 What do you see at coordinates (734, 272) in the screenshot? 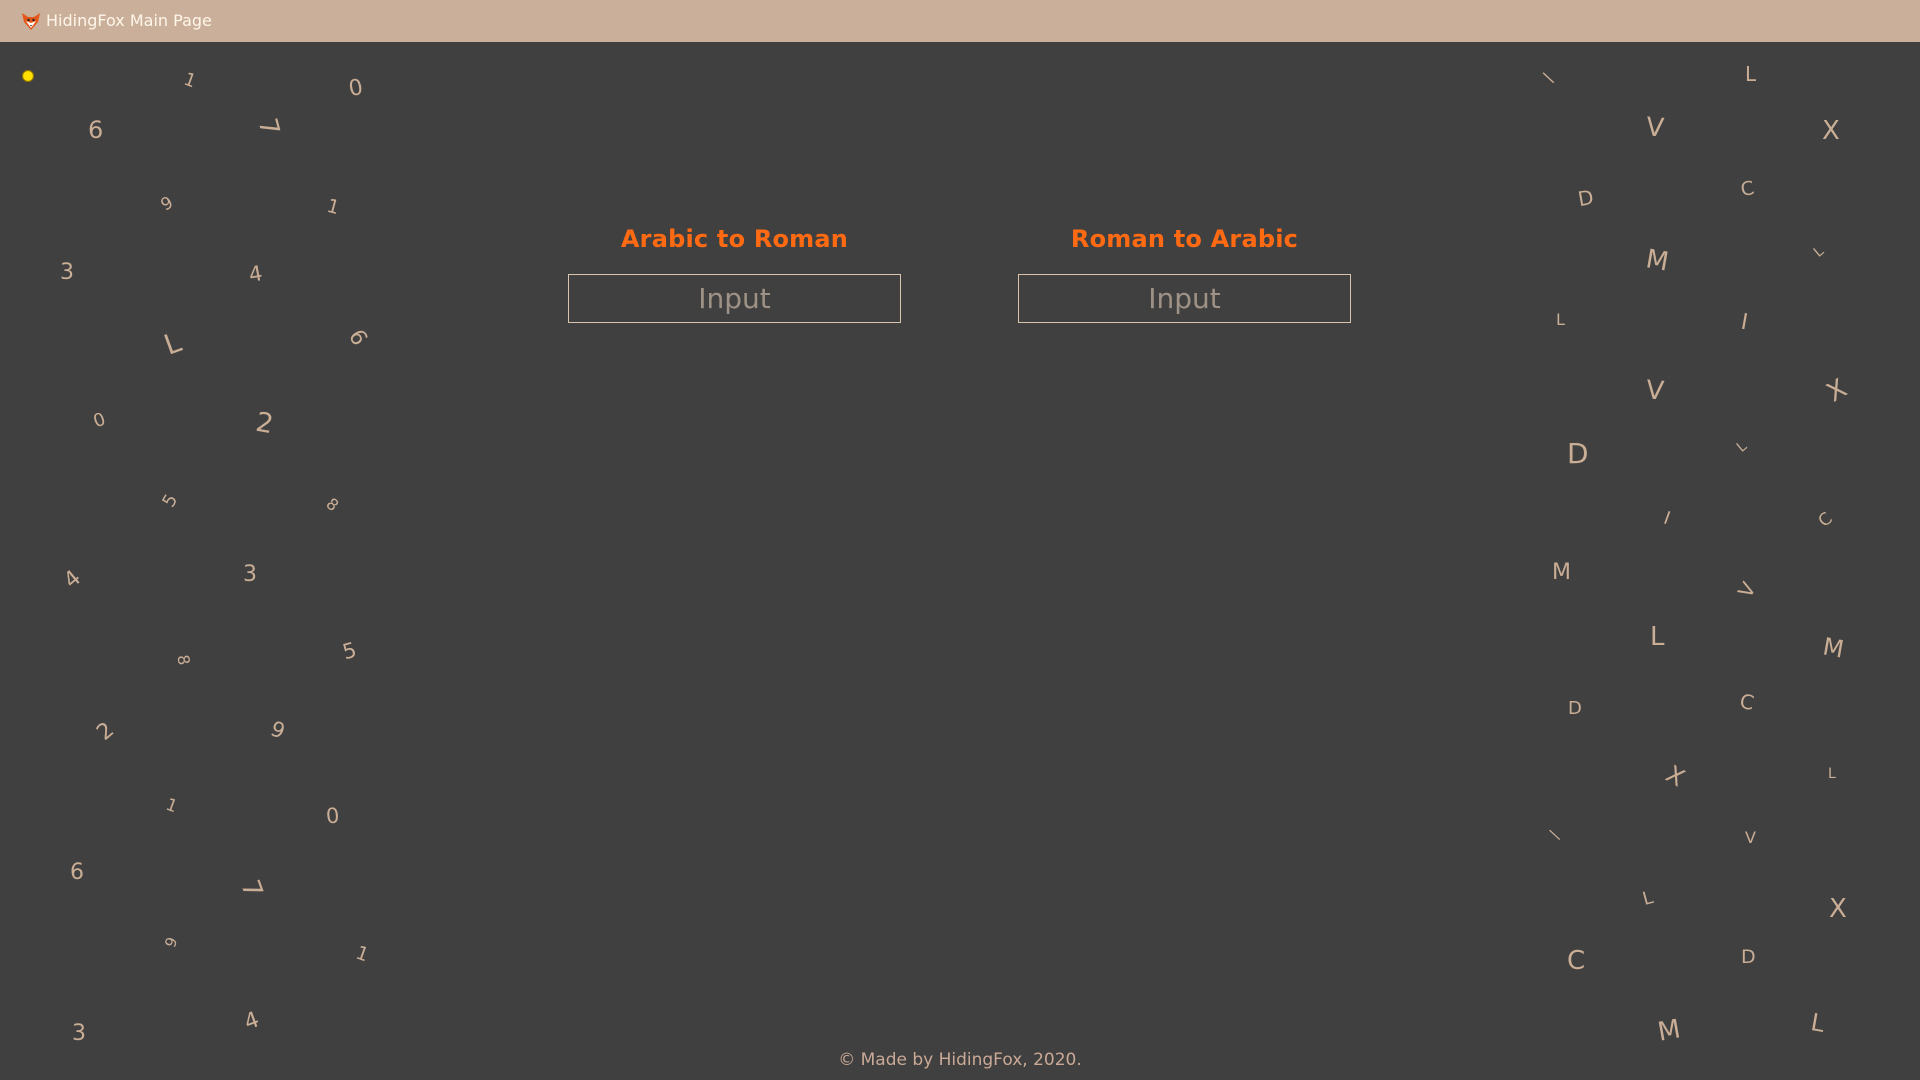
I see `arabic-to-roman-panel: Arabic to Roman` at bounding box center [734, 272].